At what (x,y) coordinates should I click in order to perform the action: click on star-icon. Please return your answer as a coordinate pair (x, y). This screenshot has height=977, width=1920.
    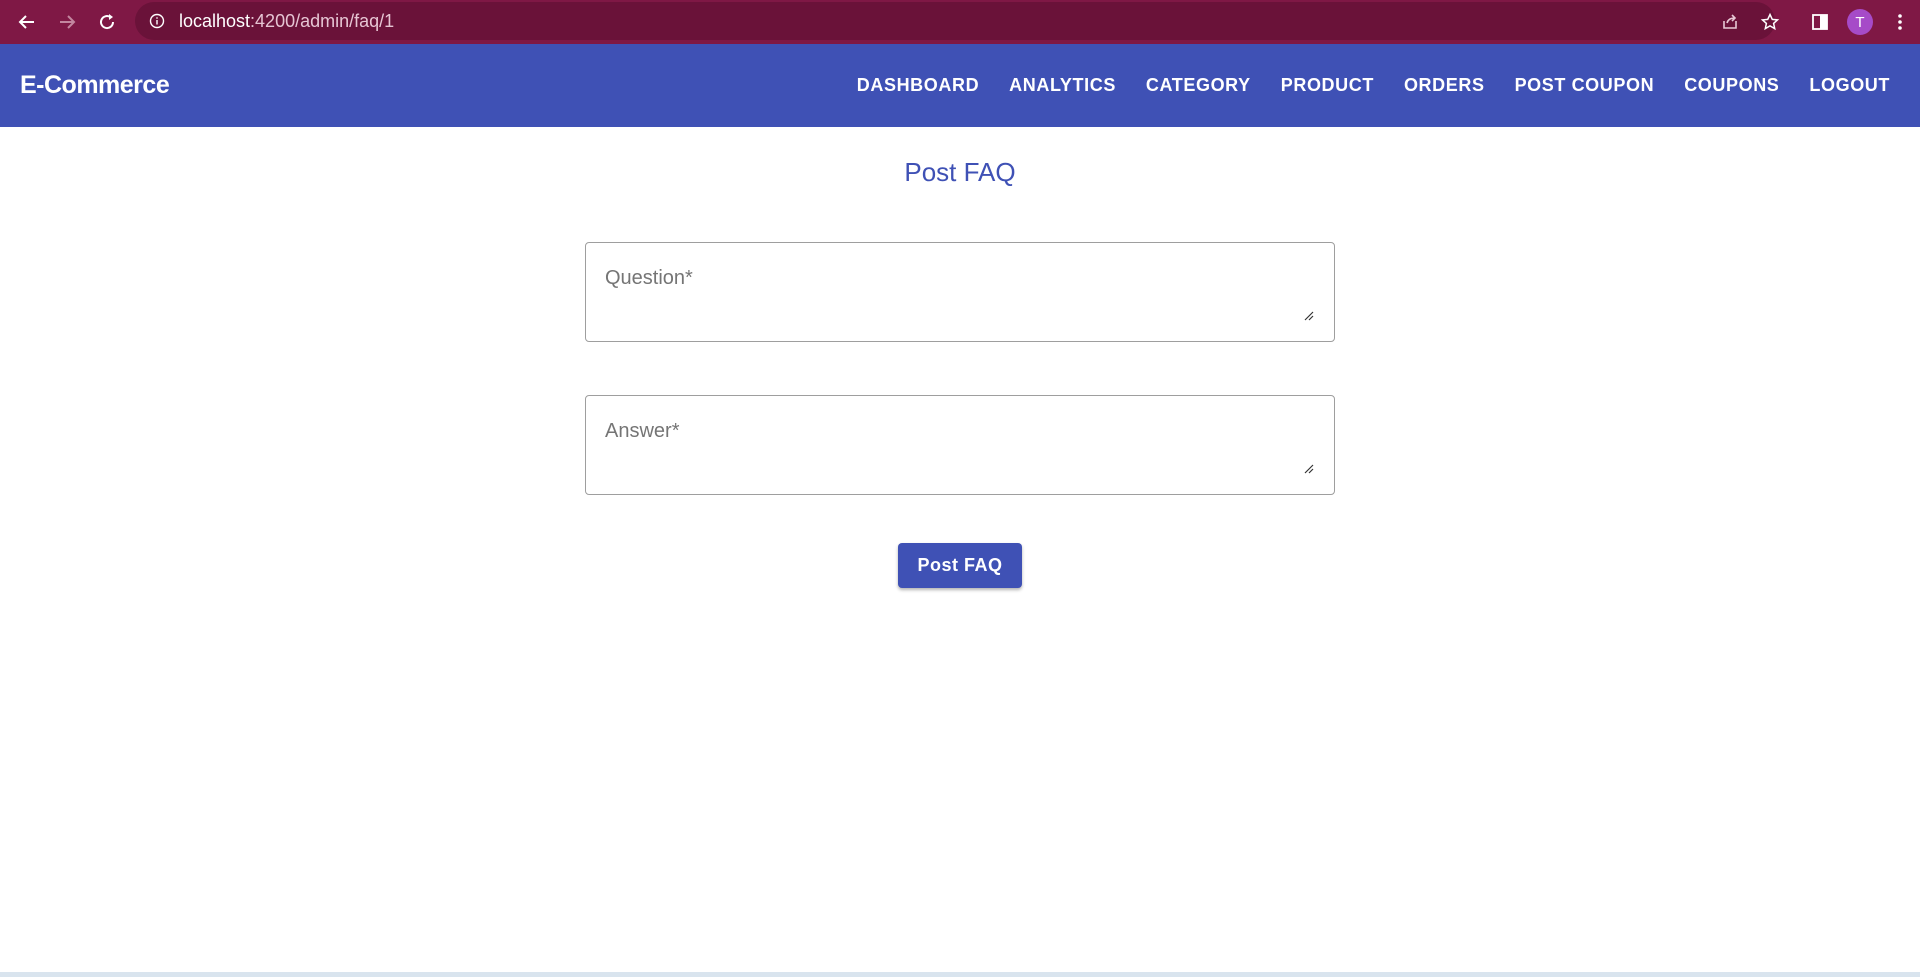
    Looking at the image, I should click on (1770, 21).